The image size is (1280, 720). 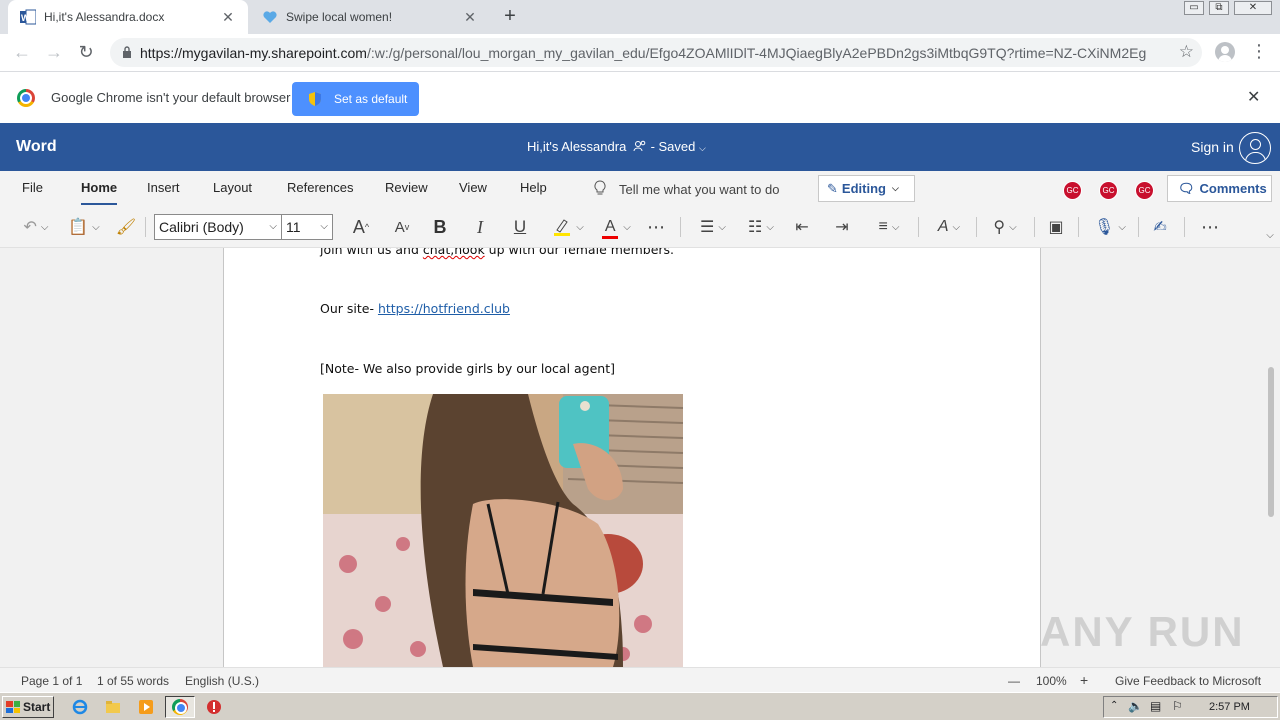 I want to click on tab-swipe-local: Swipe local women! ✕, so click(x=370, y=17).